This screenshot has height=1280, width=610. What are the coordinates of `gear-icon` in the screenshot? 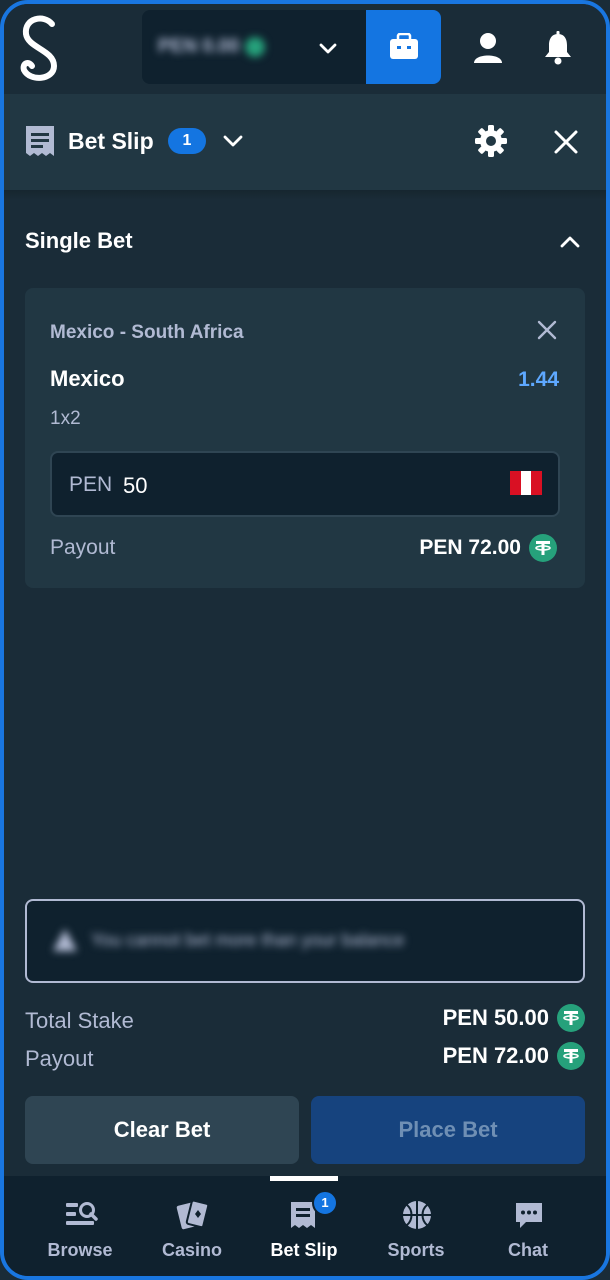 It's located at (491, 141).